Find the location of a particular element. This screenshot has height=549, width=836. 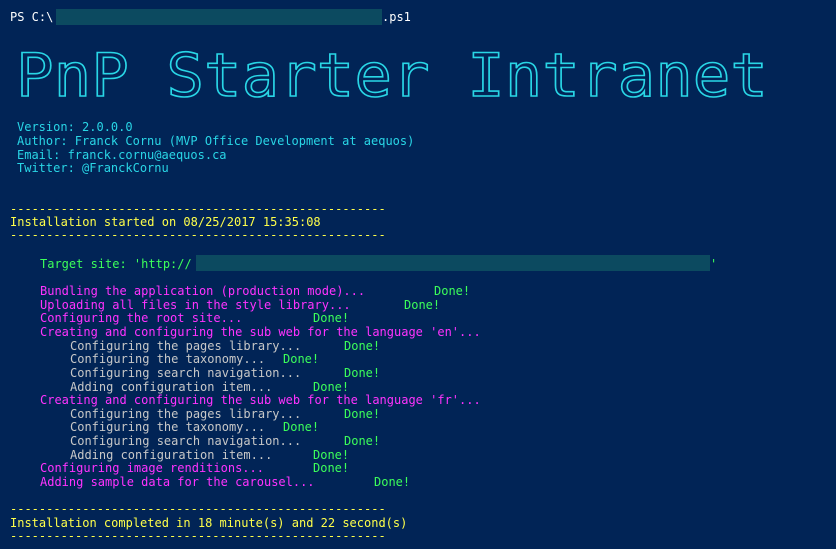

twitter-line: Twitter: @FranckCornu is located at coordinates (93, 168).